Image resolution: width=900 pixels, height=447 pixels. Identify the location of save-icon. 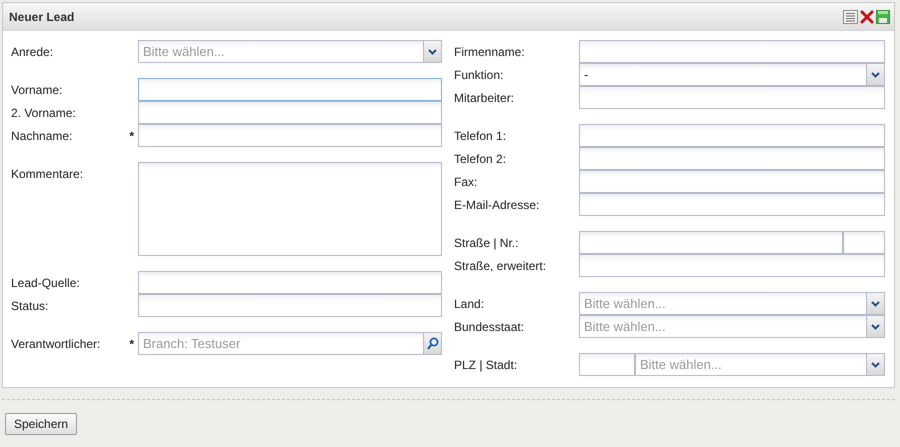
(883, 17).